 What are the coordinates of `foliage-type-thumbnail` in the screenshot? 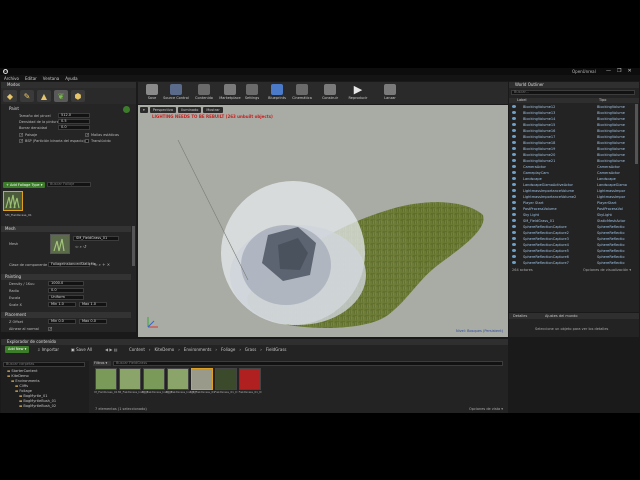 It's located at (13, 201).